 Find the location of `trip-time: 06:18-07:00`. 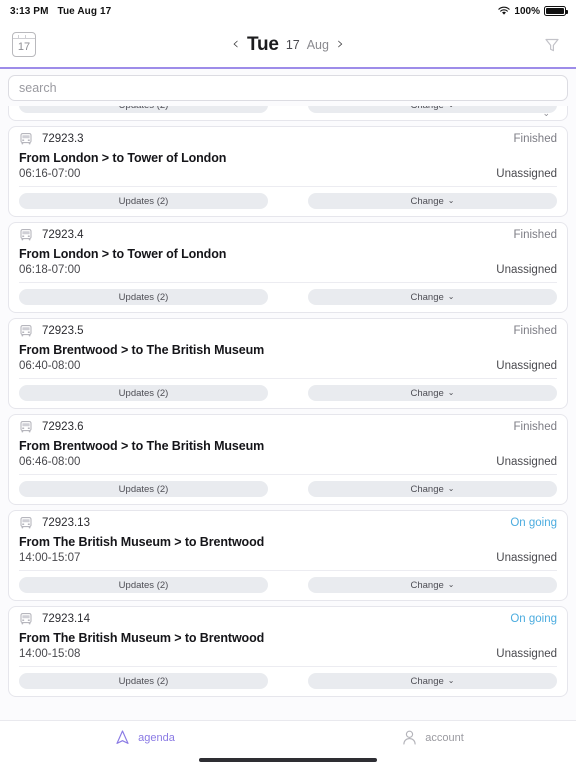

trip-time: 06:18-07:00 is located at coordinates (50, 270).